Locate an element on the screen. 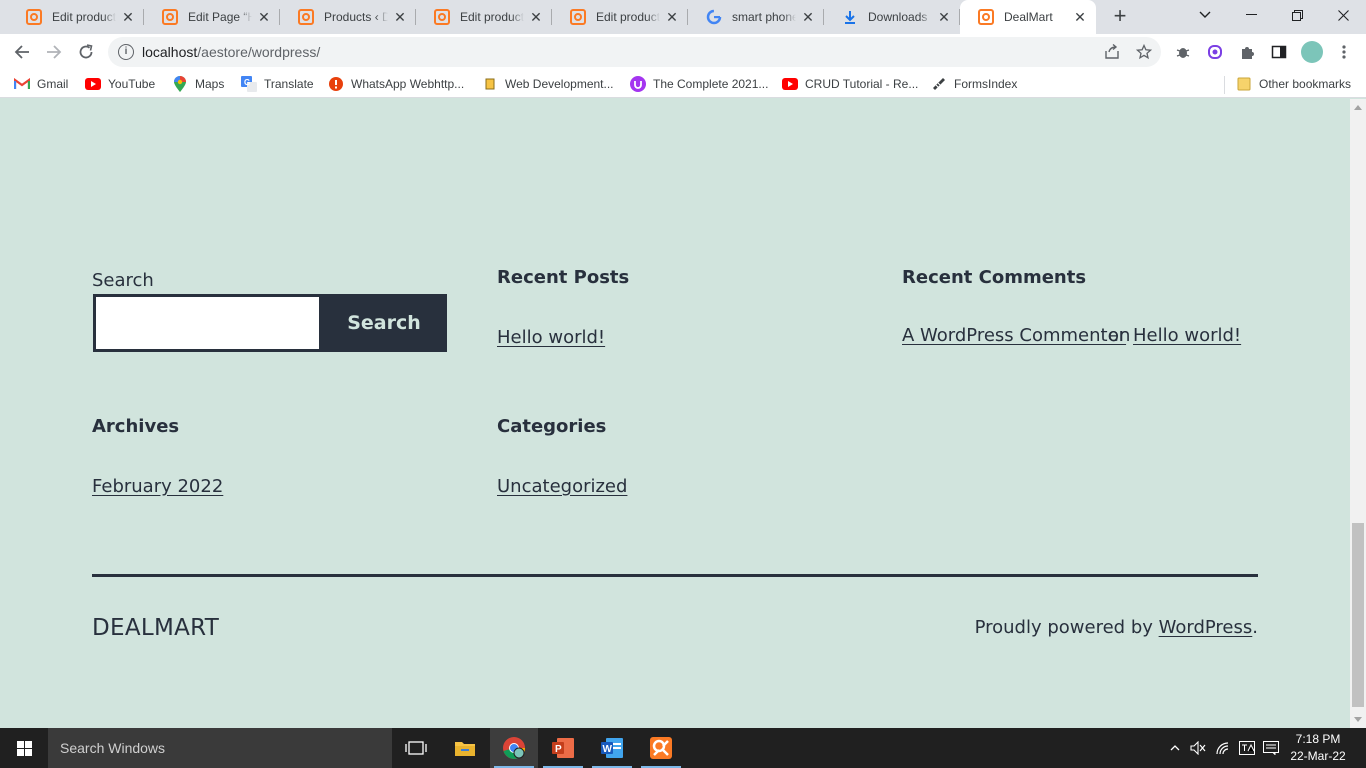 The height and width of the screenshot is (768, 1366). new-tab-button: + is located at coordinates (1120, 16).